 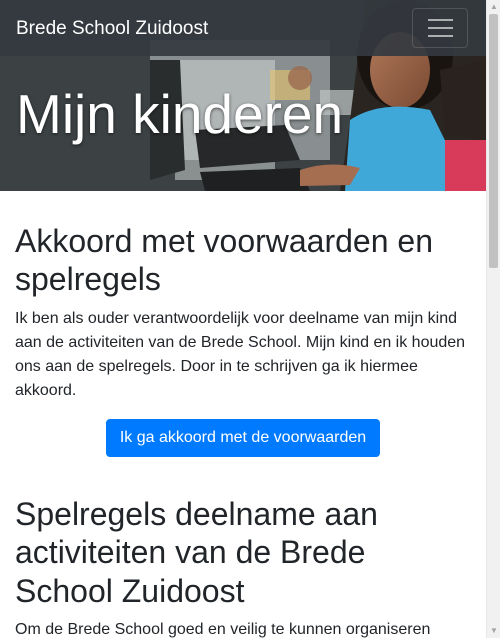 I want to click on scroll-up-arrow-icon: ▲, so click(x=494, y=7).